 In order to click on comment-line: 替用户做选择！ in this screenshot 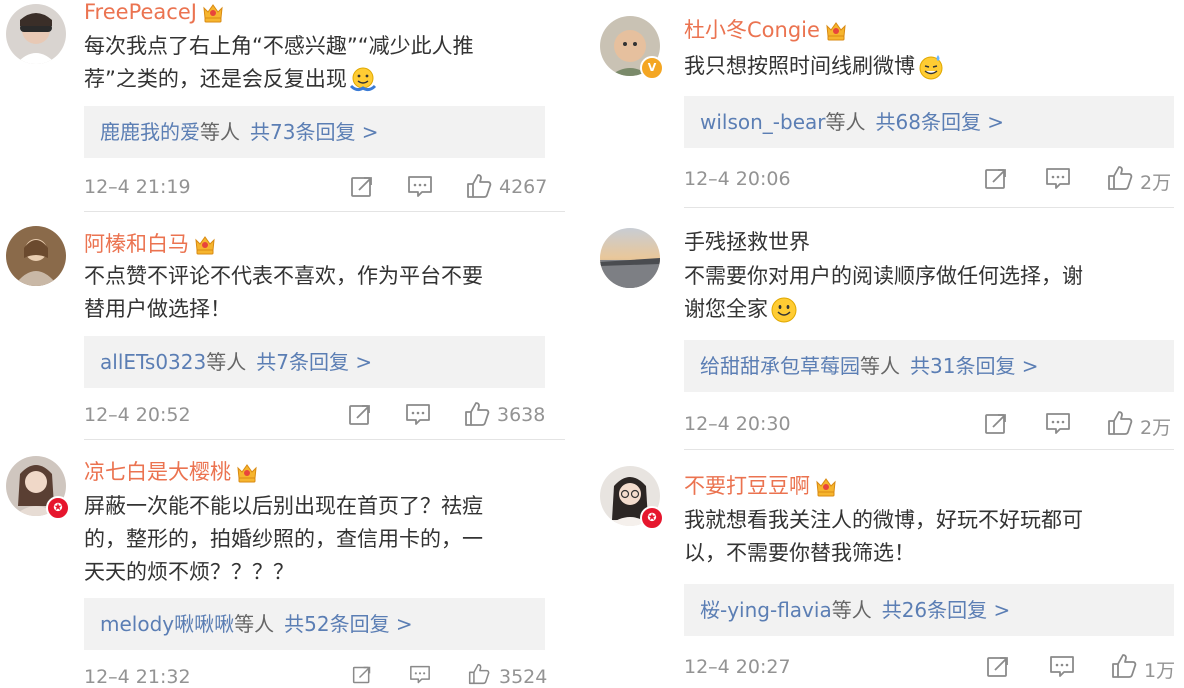, I will do `click(157, 309)`.